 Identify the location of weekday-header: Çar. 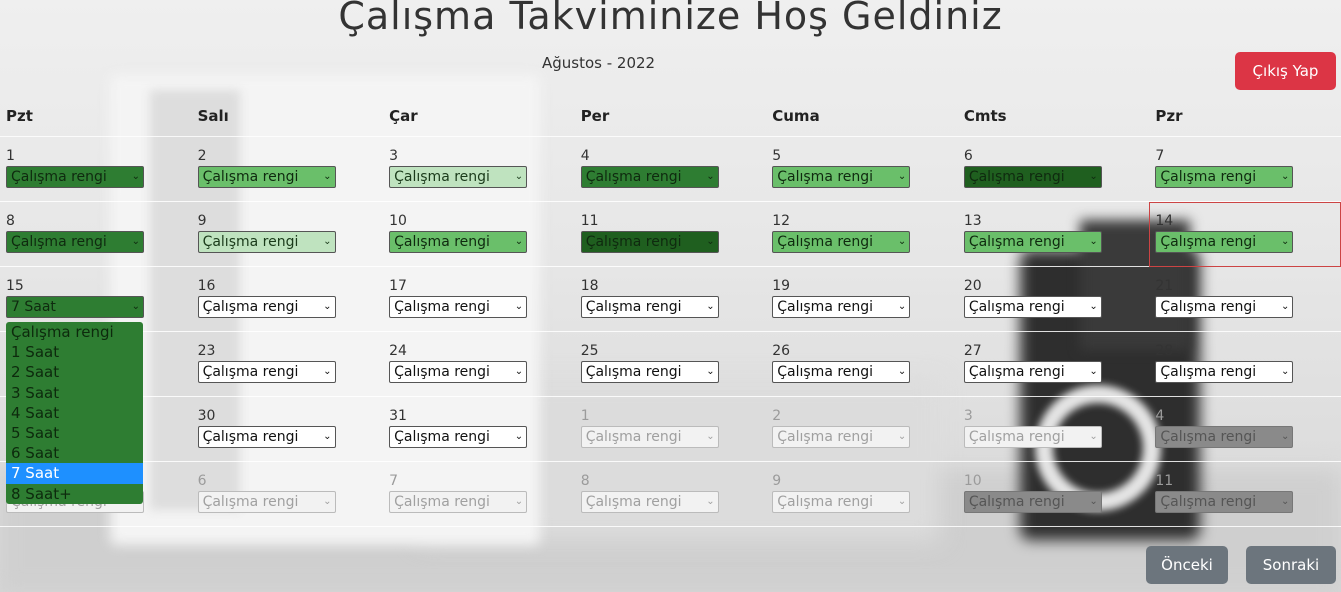
(479, 116).